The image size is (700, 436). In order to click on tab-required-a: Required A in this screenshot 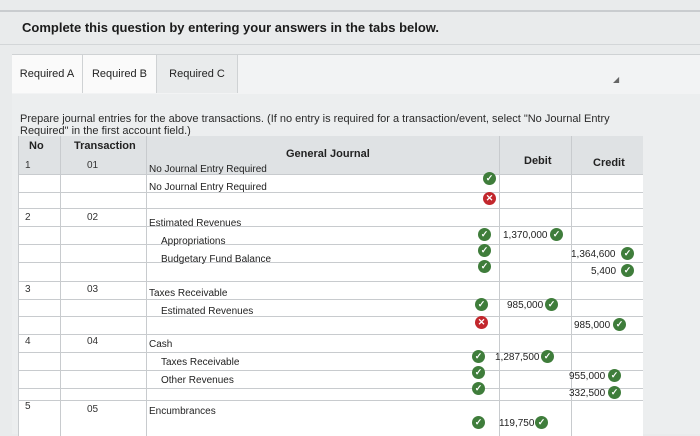, I will do `click(47, 74)`.